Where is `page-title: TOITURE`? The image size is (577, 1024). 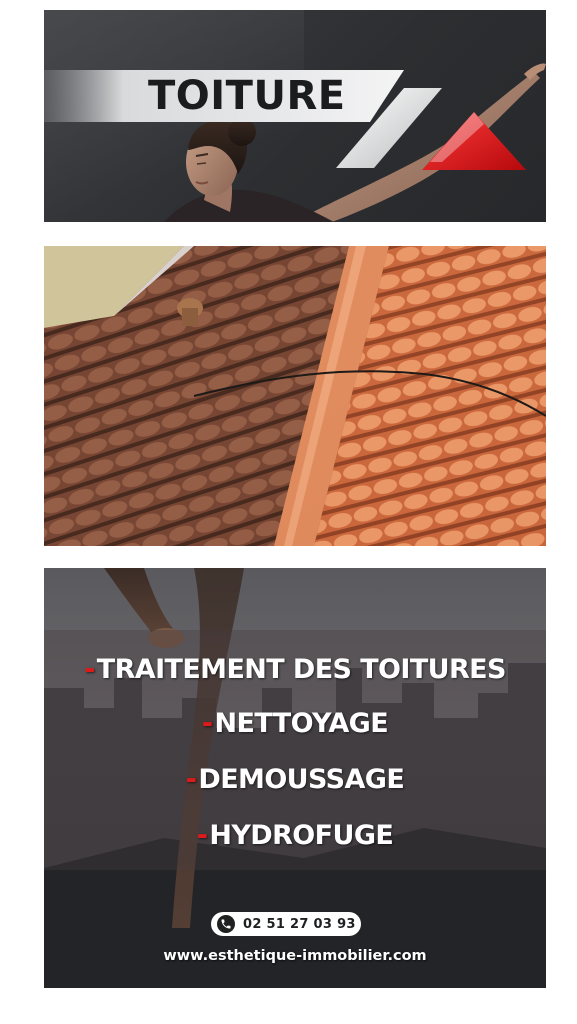
page-title: TOITURE is located at coordinates (247, 96).